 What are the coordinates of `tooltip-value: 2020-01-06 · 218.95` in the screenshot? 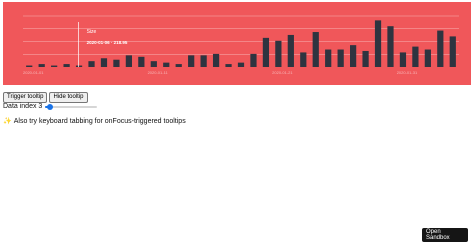 It's located at (107, 42).